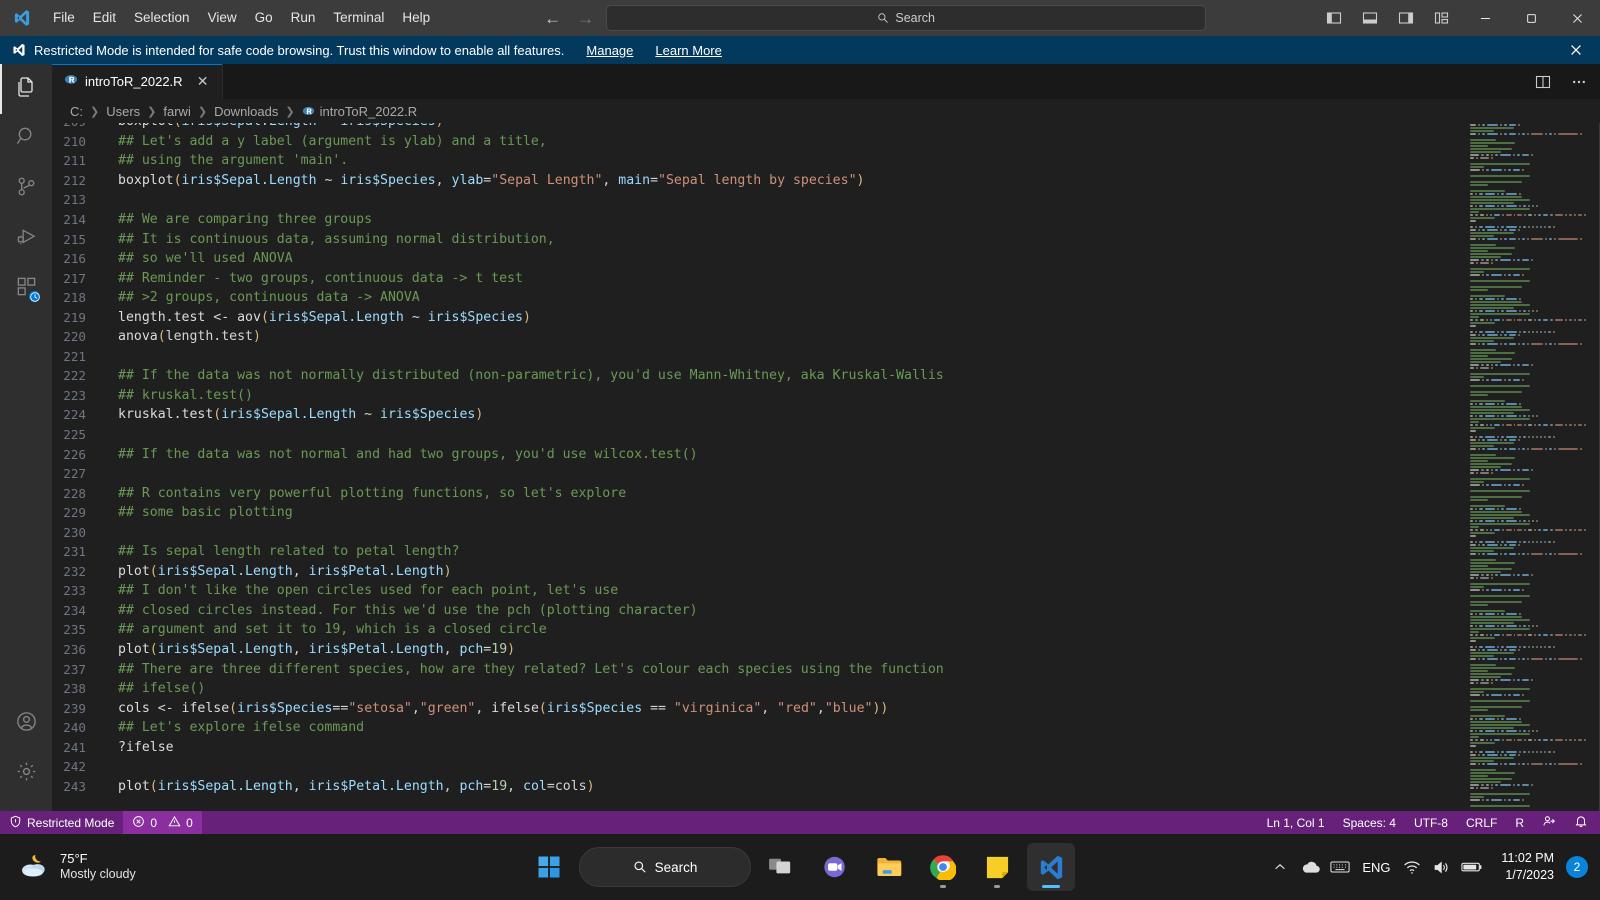  Describe the element at coordinates (246, 111) in the screenshot. I see `breadcrumb-item-3: Downloads` at that location.